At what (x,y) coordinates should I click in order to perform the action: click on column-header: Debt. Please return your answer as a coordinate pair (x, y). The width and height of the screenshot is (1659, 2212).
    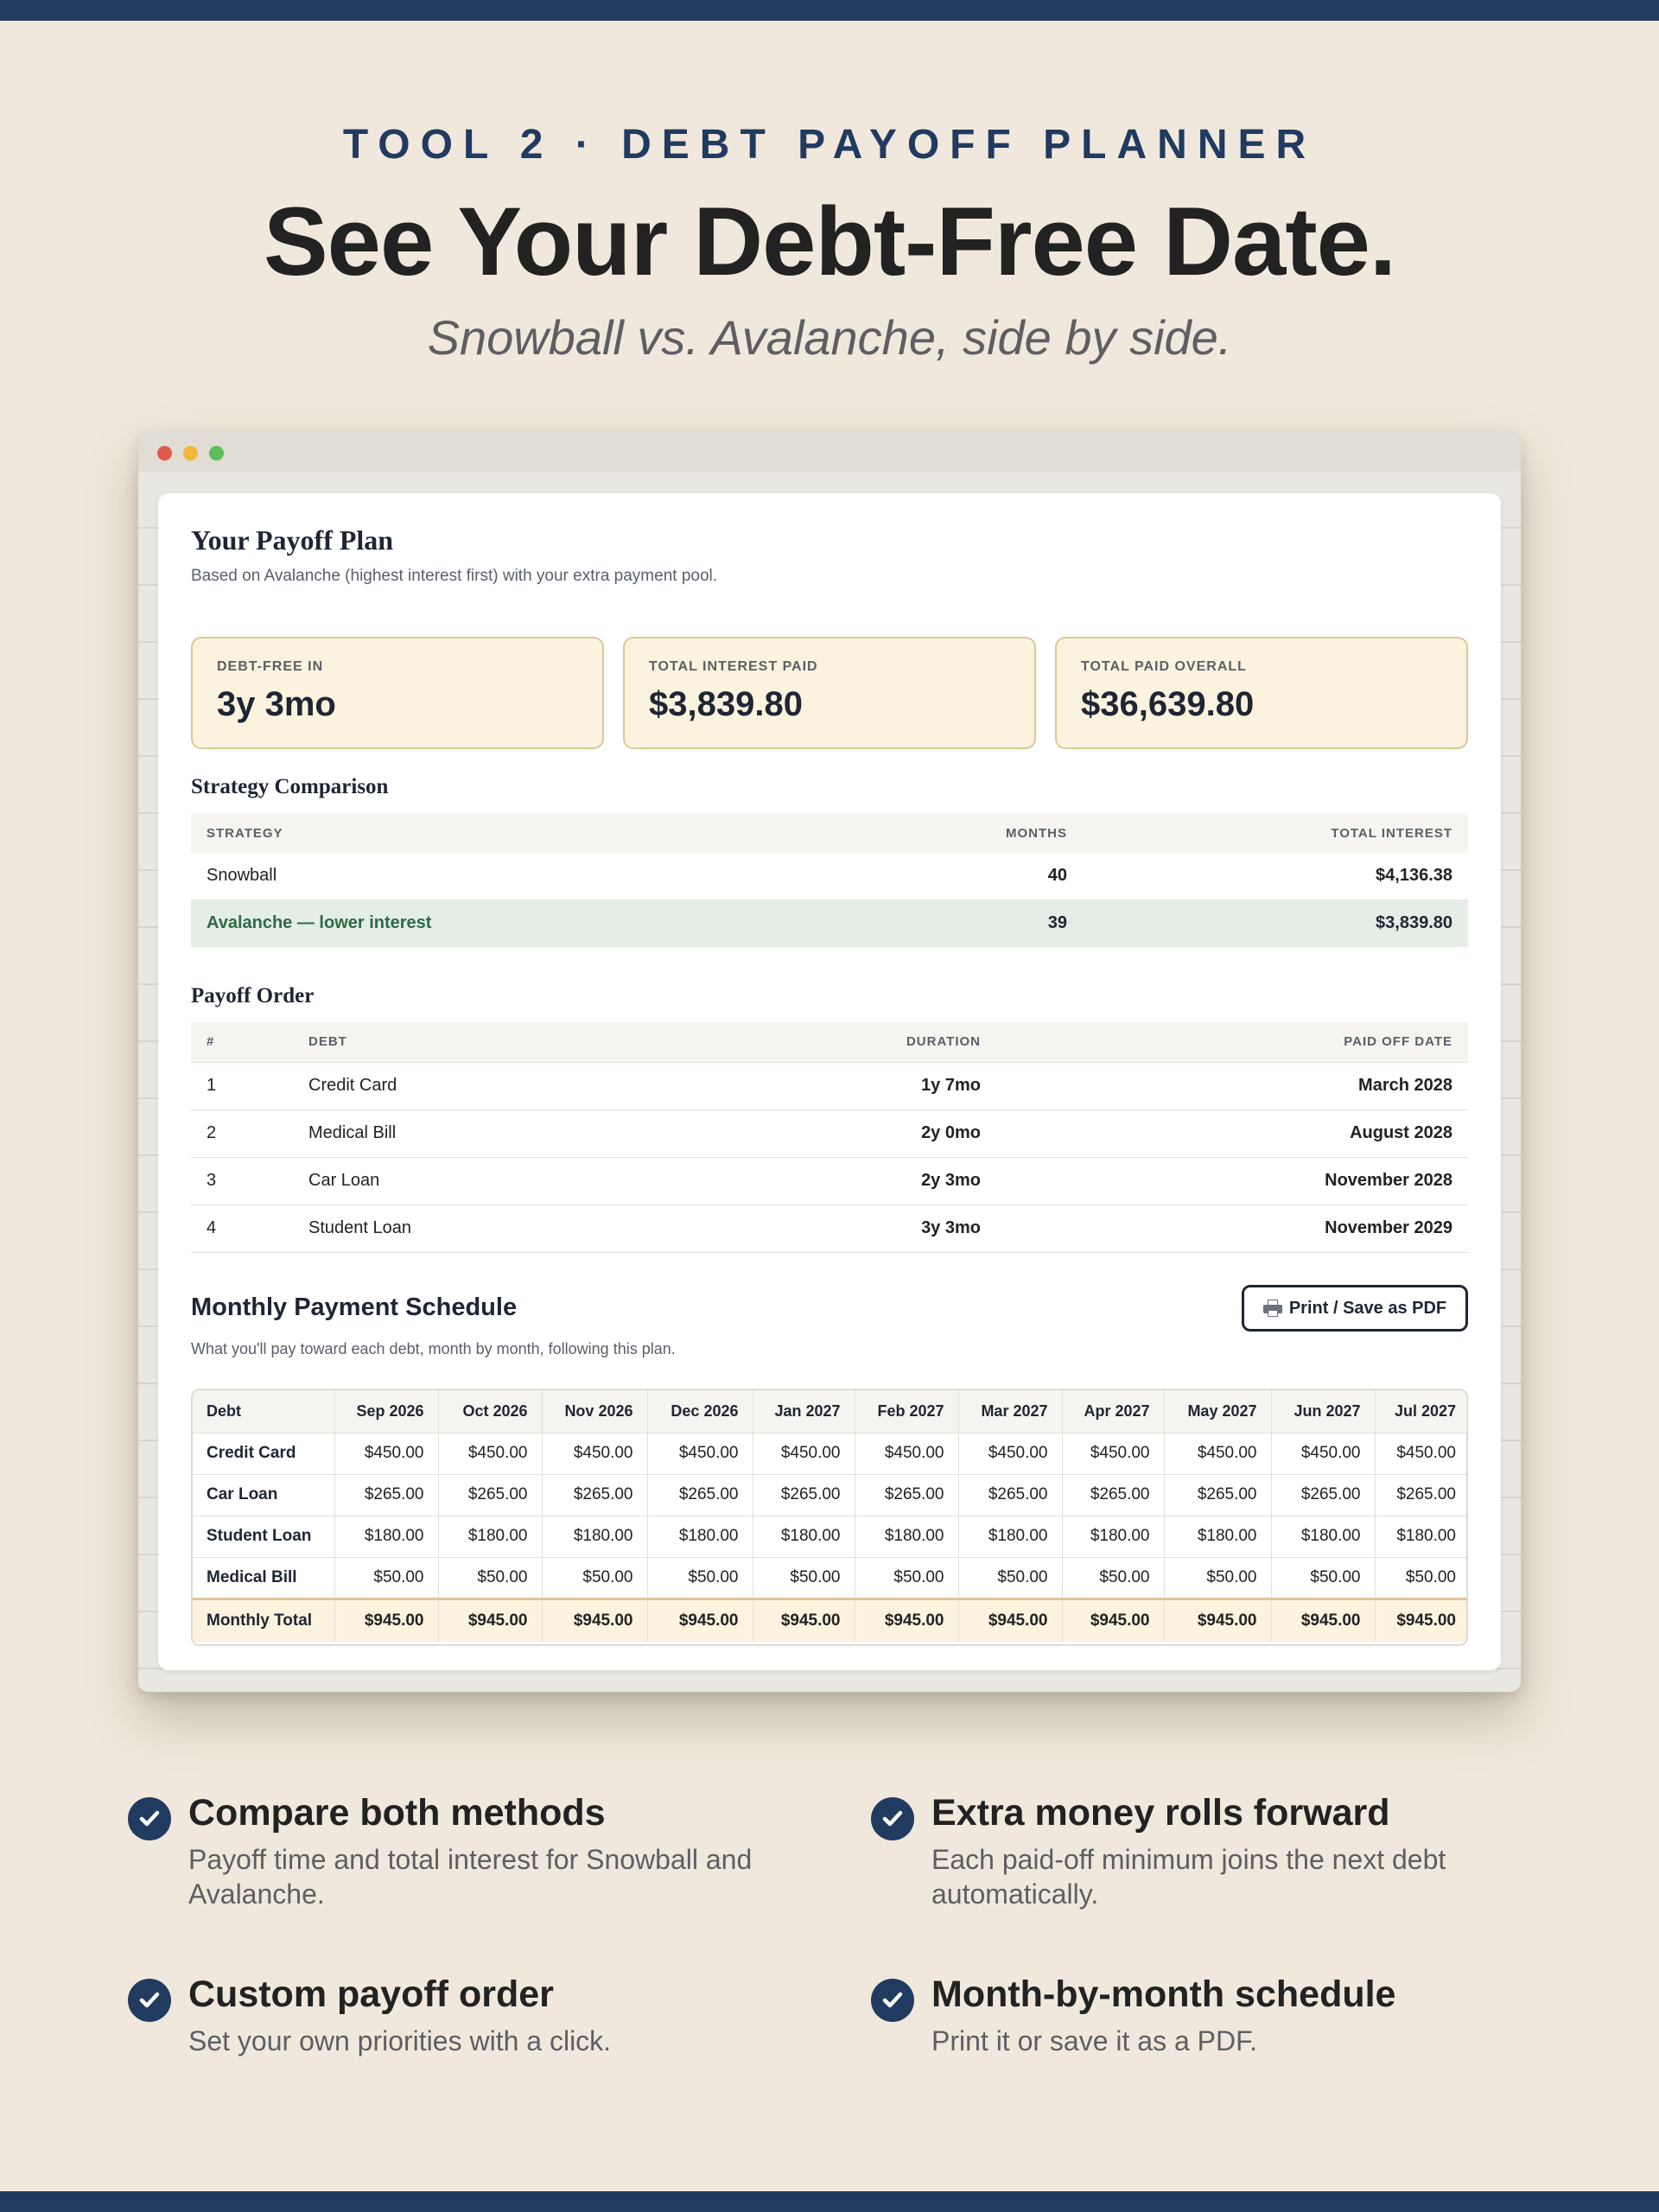
    Looking at the image, I should click on (264, 1411).